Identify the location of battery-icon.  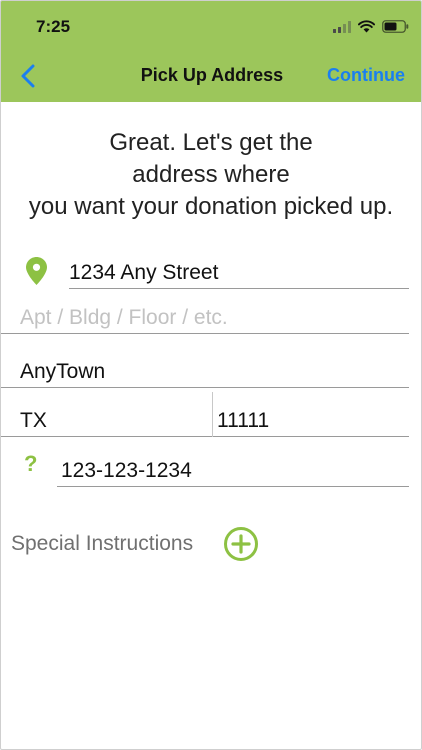
(395, 26).